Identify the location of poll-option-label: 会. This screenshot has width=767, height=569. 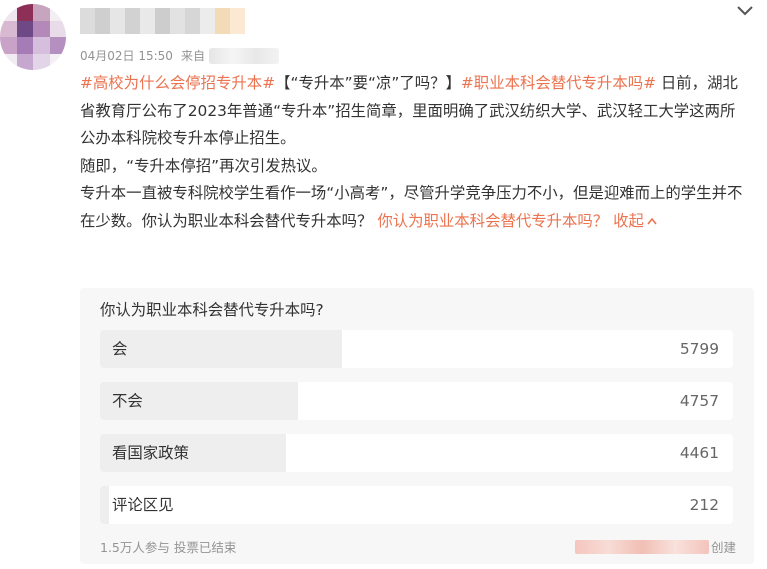
(120, 349).